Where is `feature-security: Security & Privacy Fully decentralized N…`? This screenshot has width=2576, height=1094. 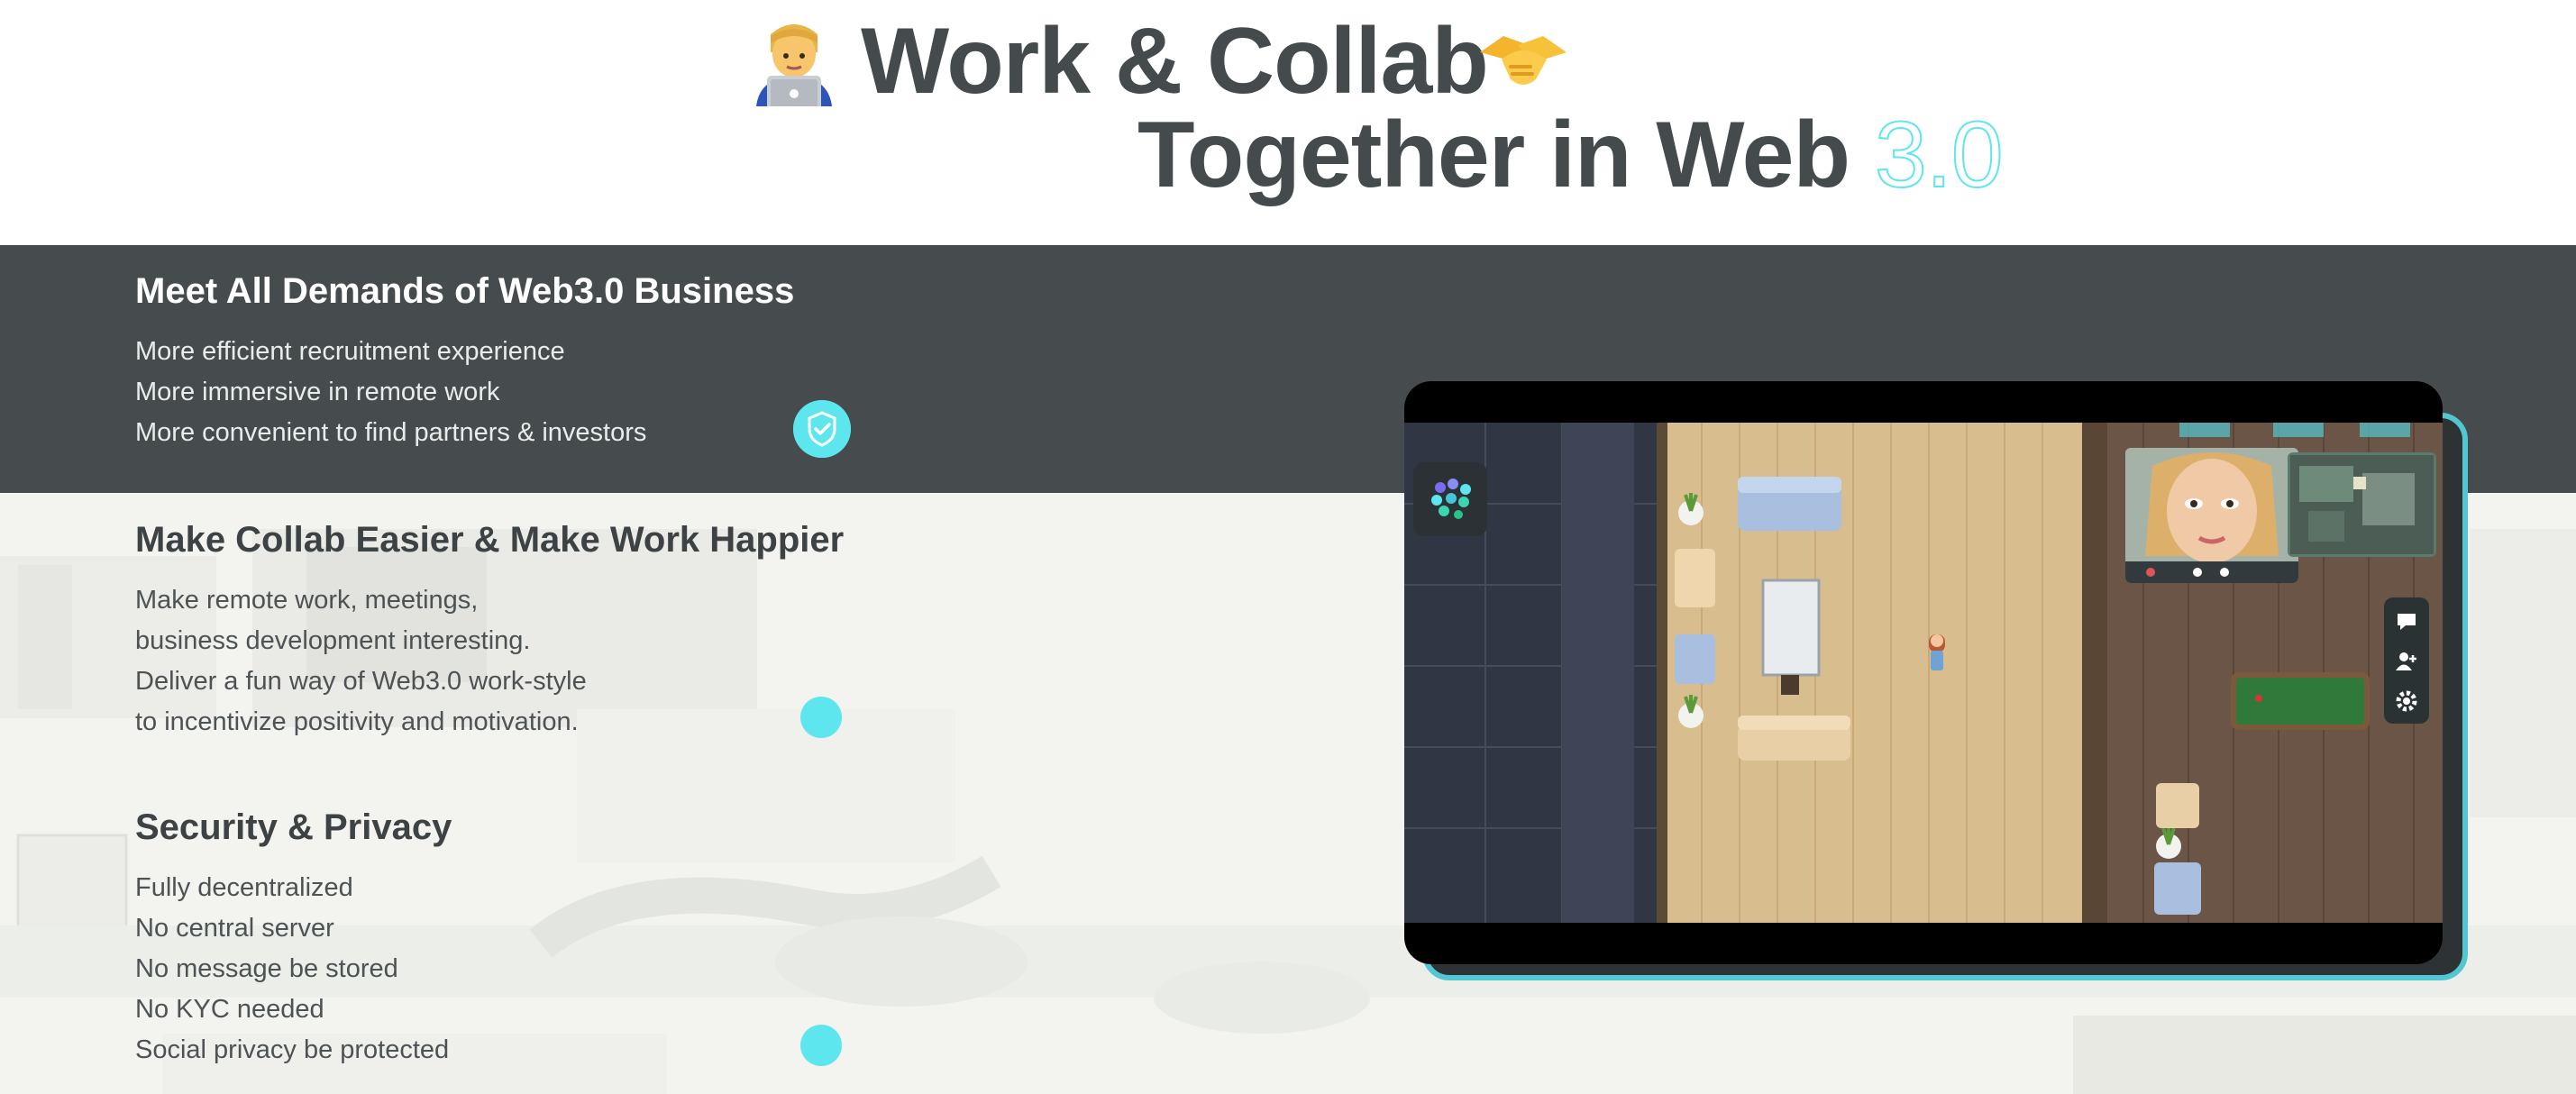 feature-security: Security & Privacy Fully decentralized N… is located at coordinates (293, 939).